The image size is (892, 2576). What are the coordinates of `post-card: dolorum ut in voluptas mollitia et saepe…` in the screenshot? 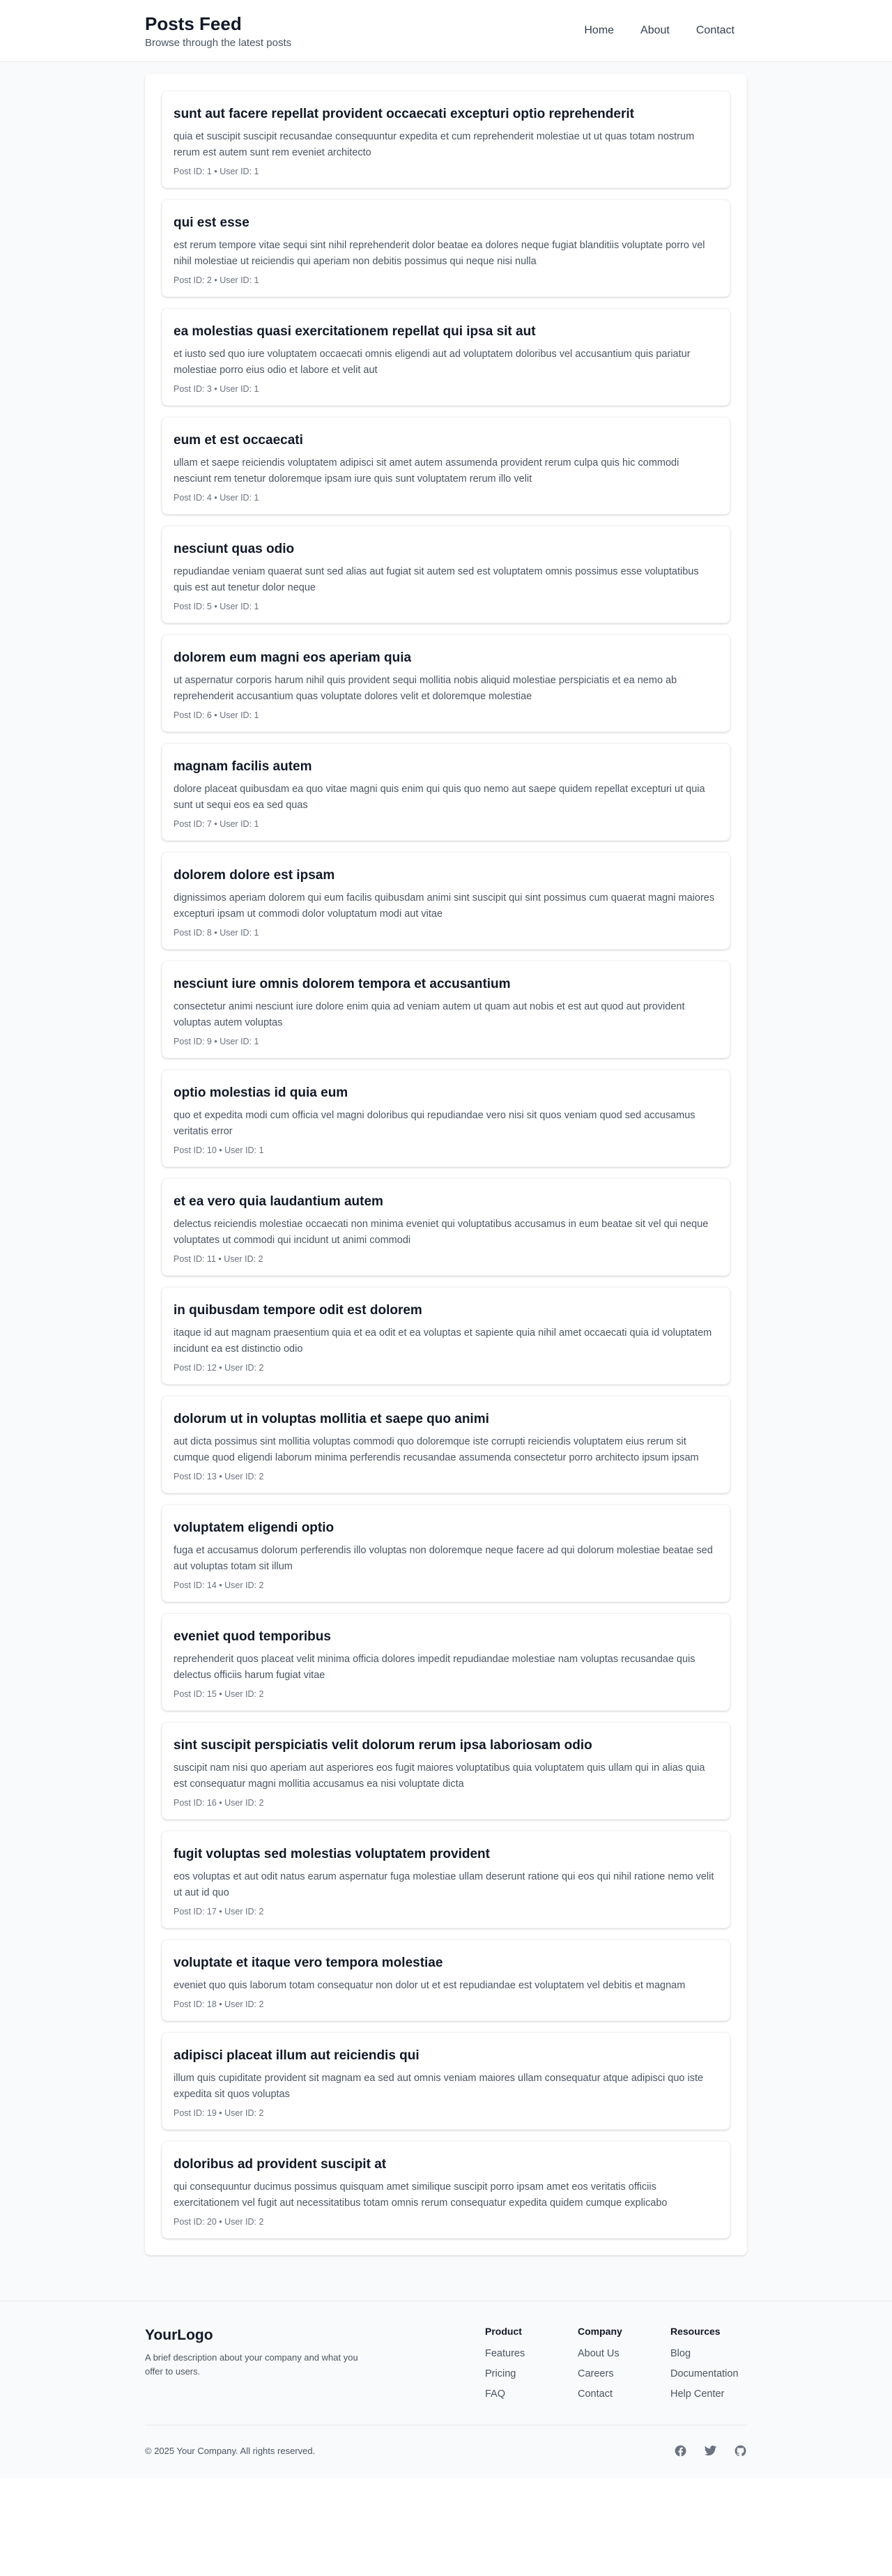 It's located at (446, 1445).